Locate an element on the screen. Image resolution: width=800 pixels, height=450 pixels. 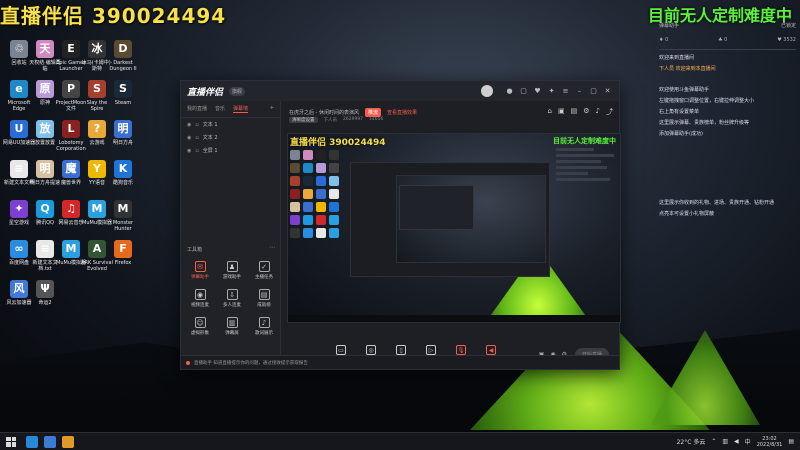
minimize-icon: – is located at coordinates (579, 91).